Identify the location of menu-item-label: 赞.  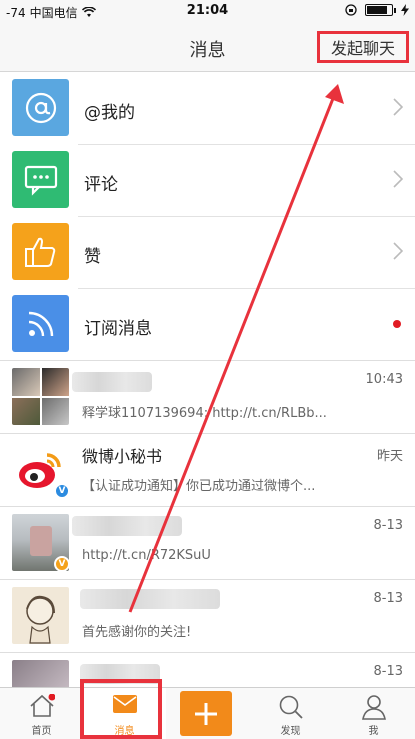
(92, 257).